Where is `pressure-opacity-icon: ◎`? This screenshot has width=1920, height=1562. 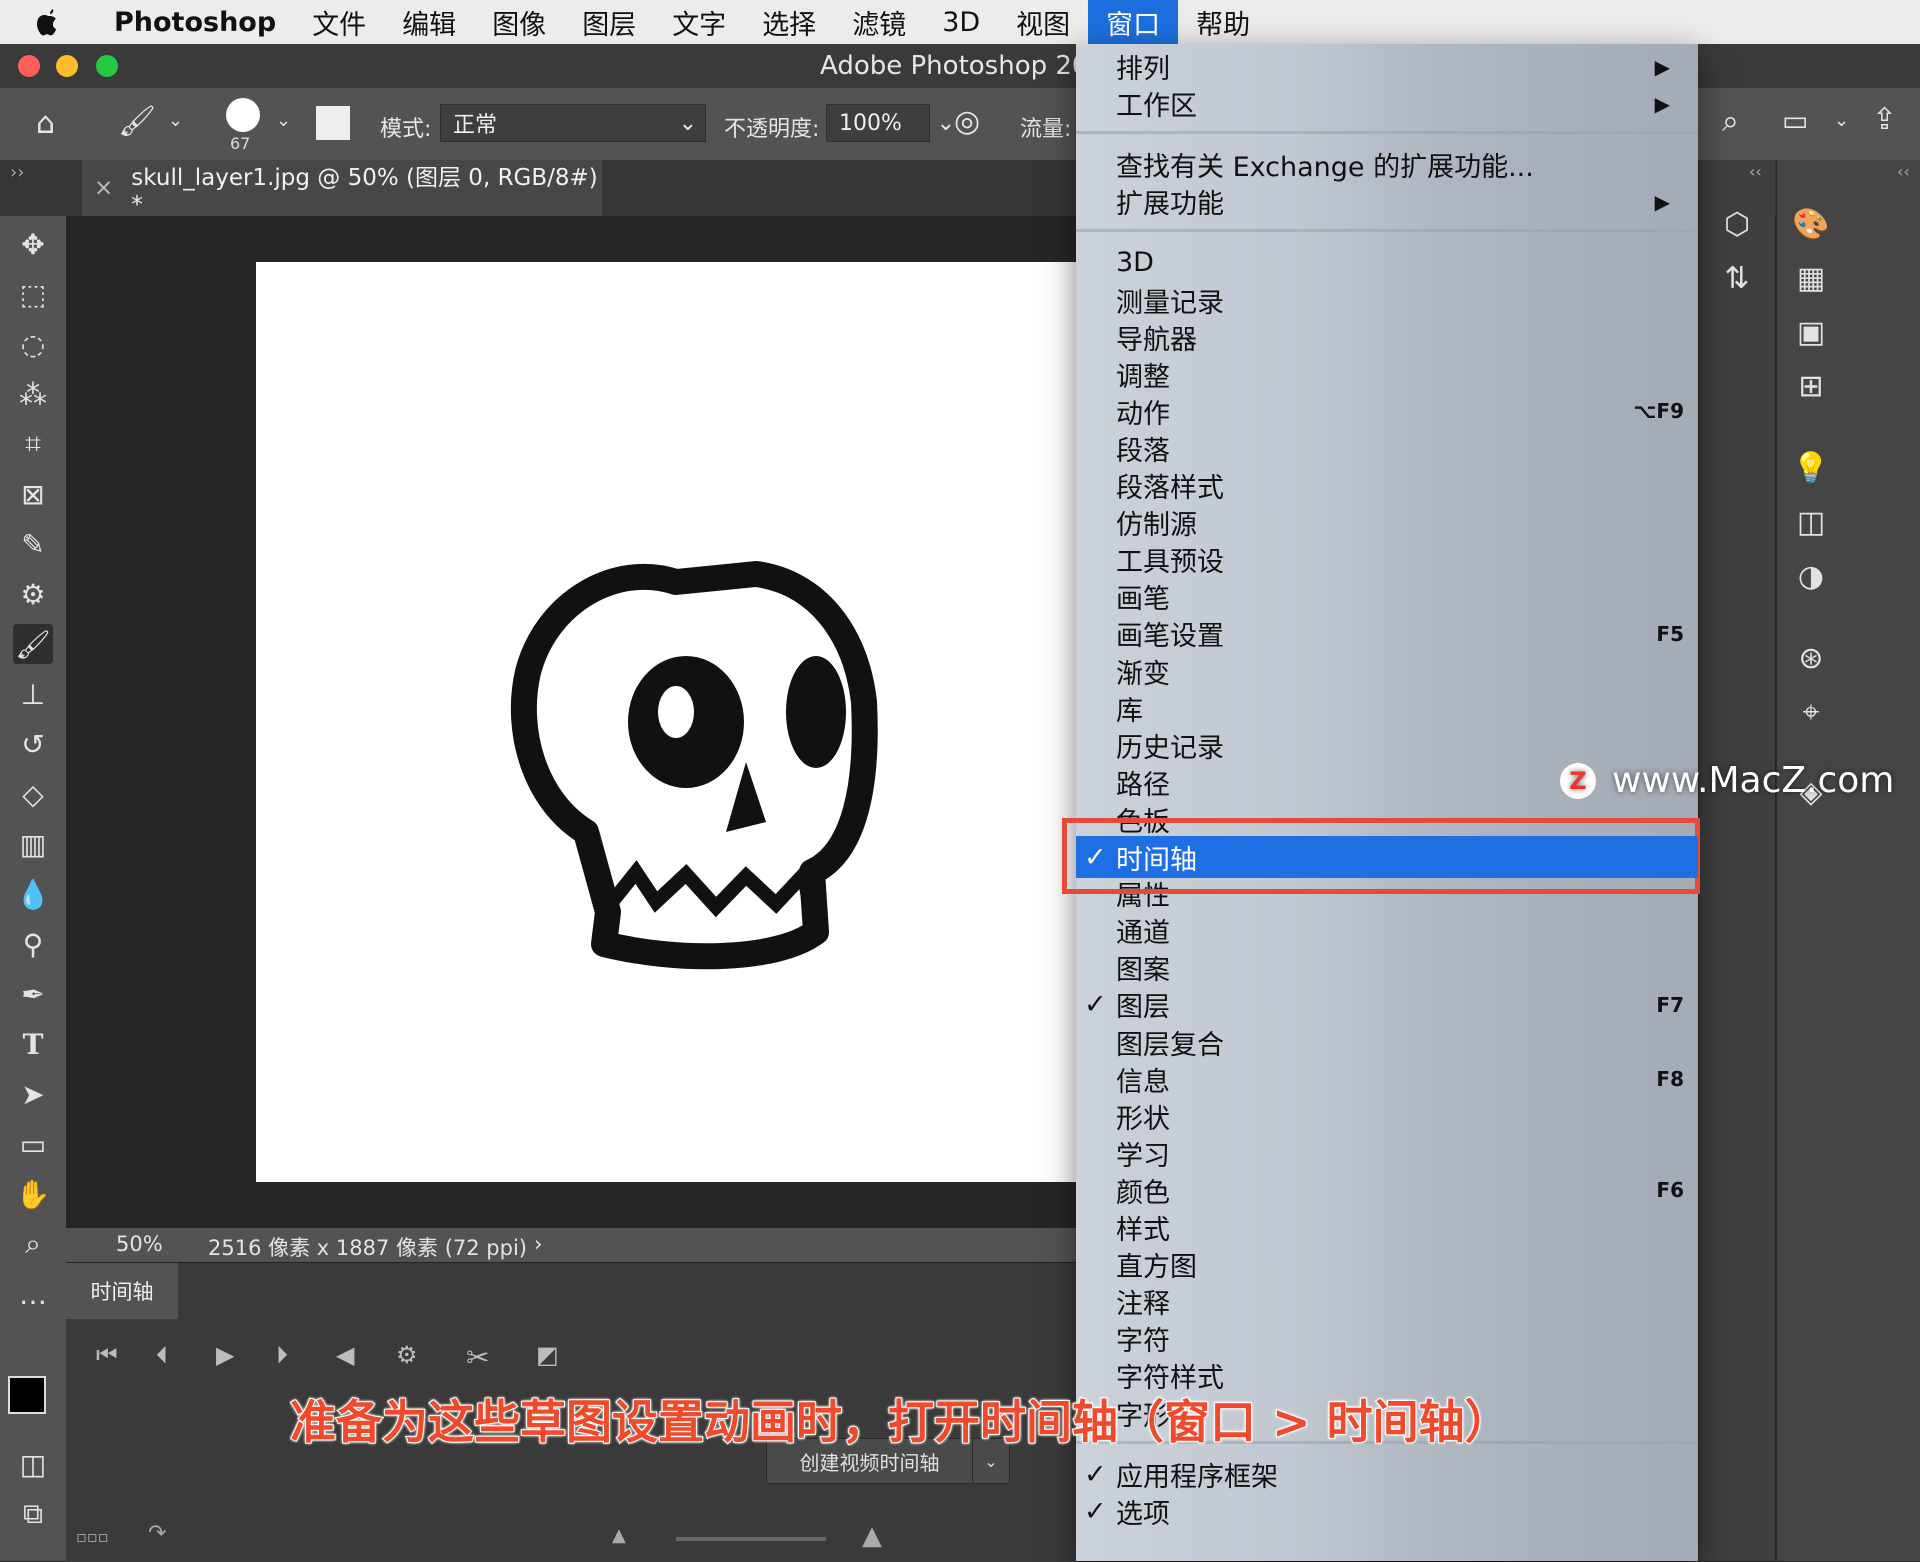
pressure-opacity-icon: ◎ is located at coordinates (967, 121).